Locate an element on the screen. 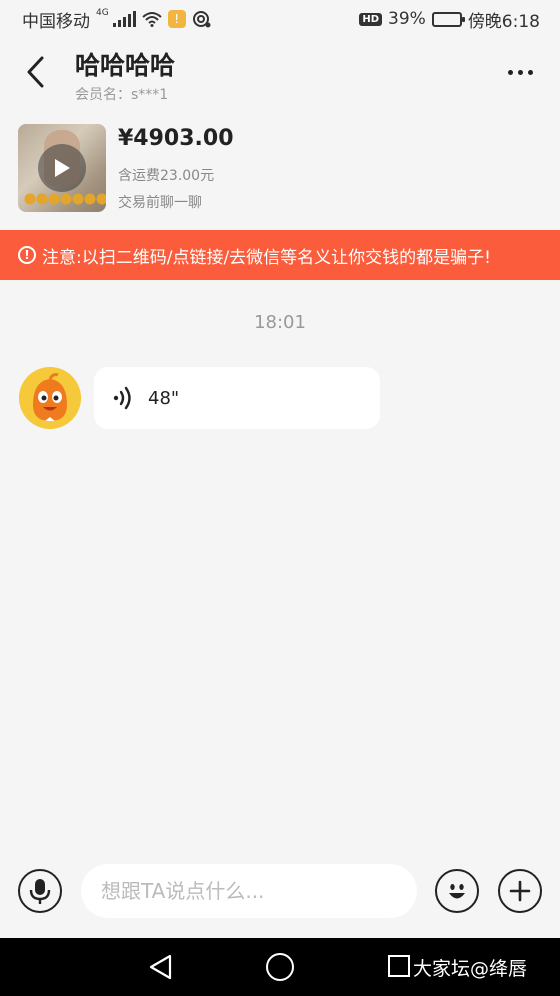 This screenshot has width=560, height=996. network-type: 4G is located at coordinates (102, 13).